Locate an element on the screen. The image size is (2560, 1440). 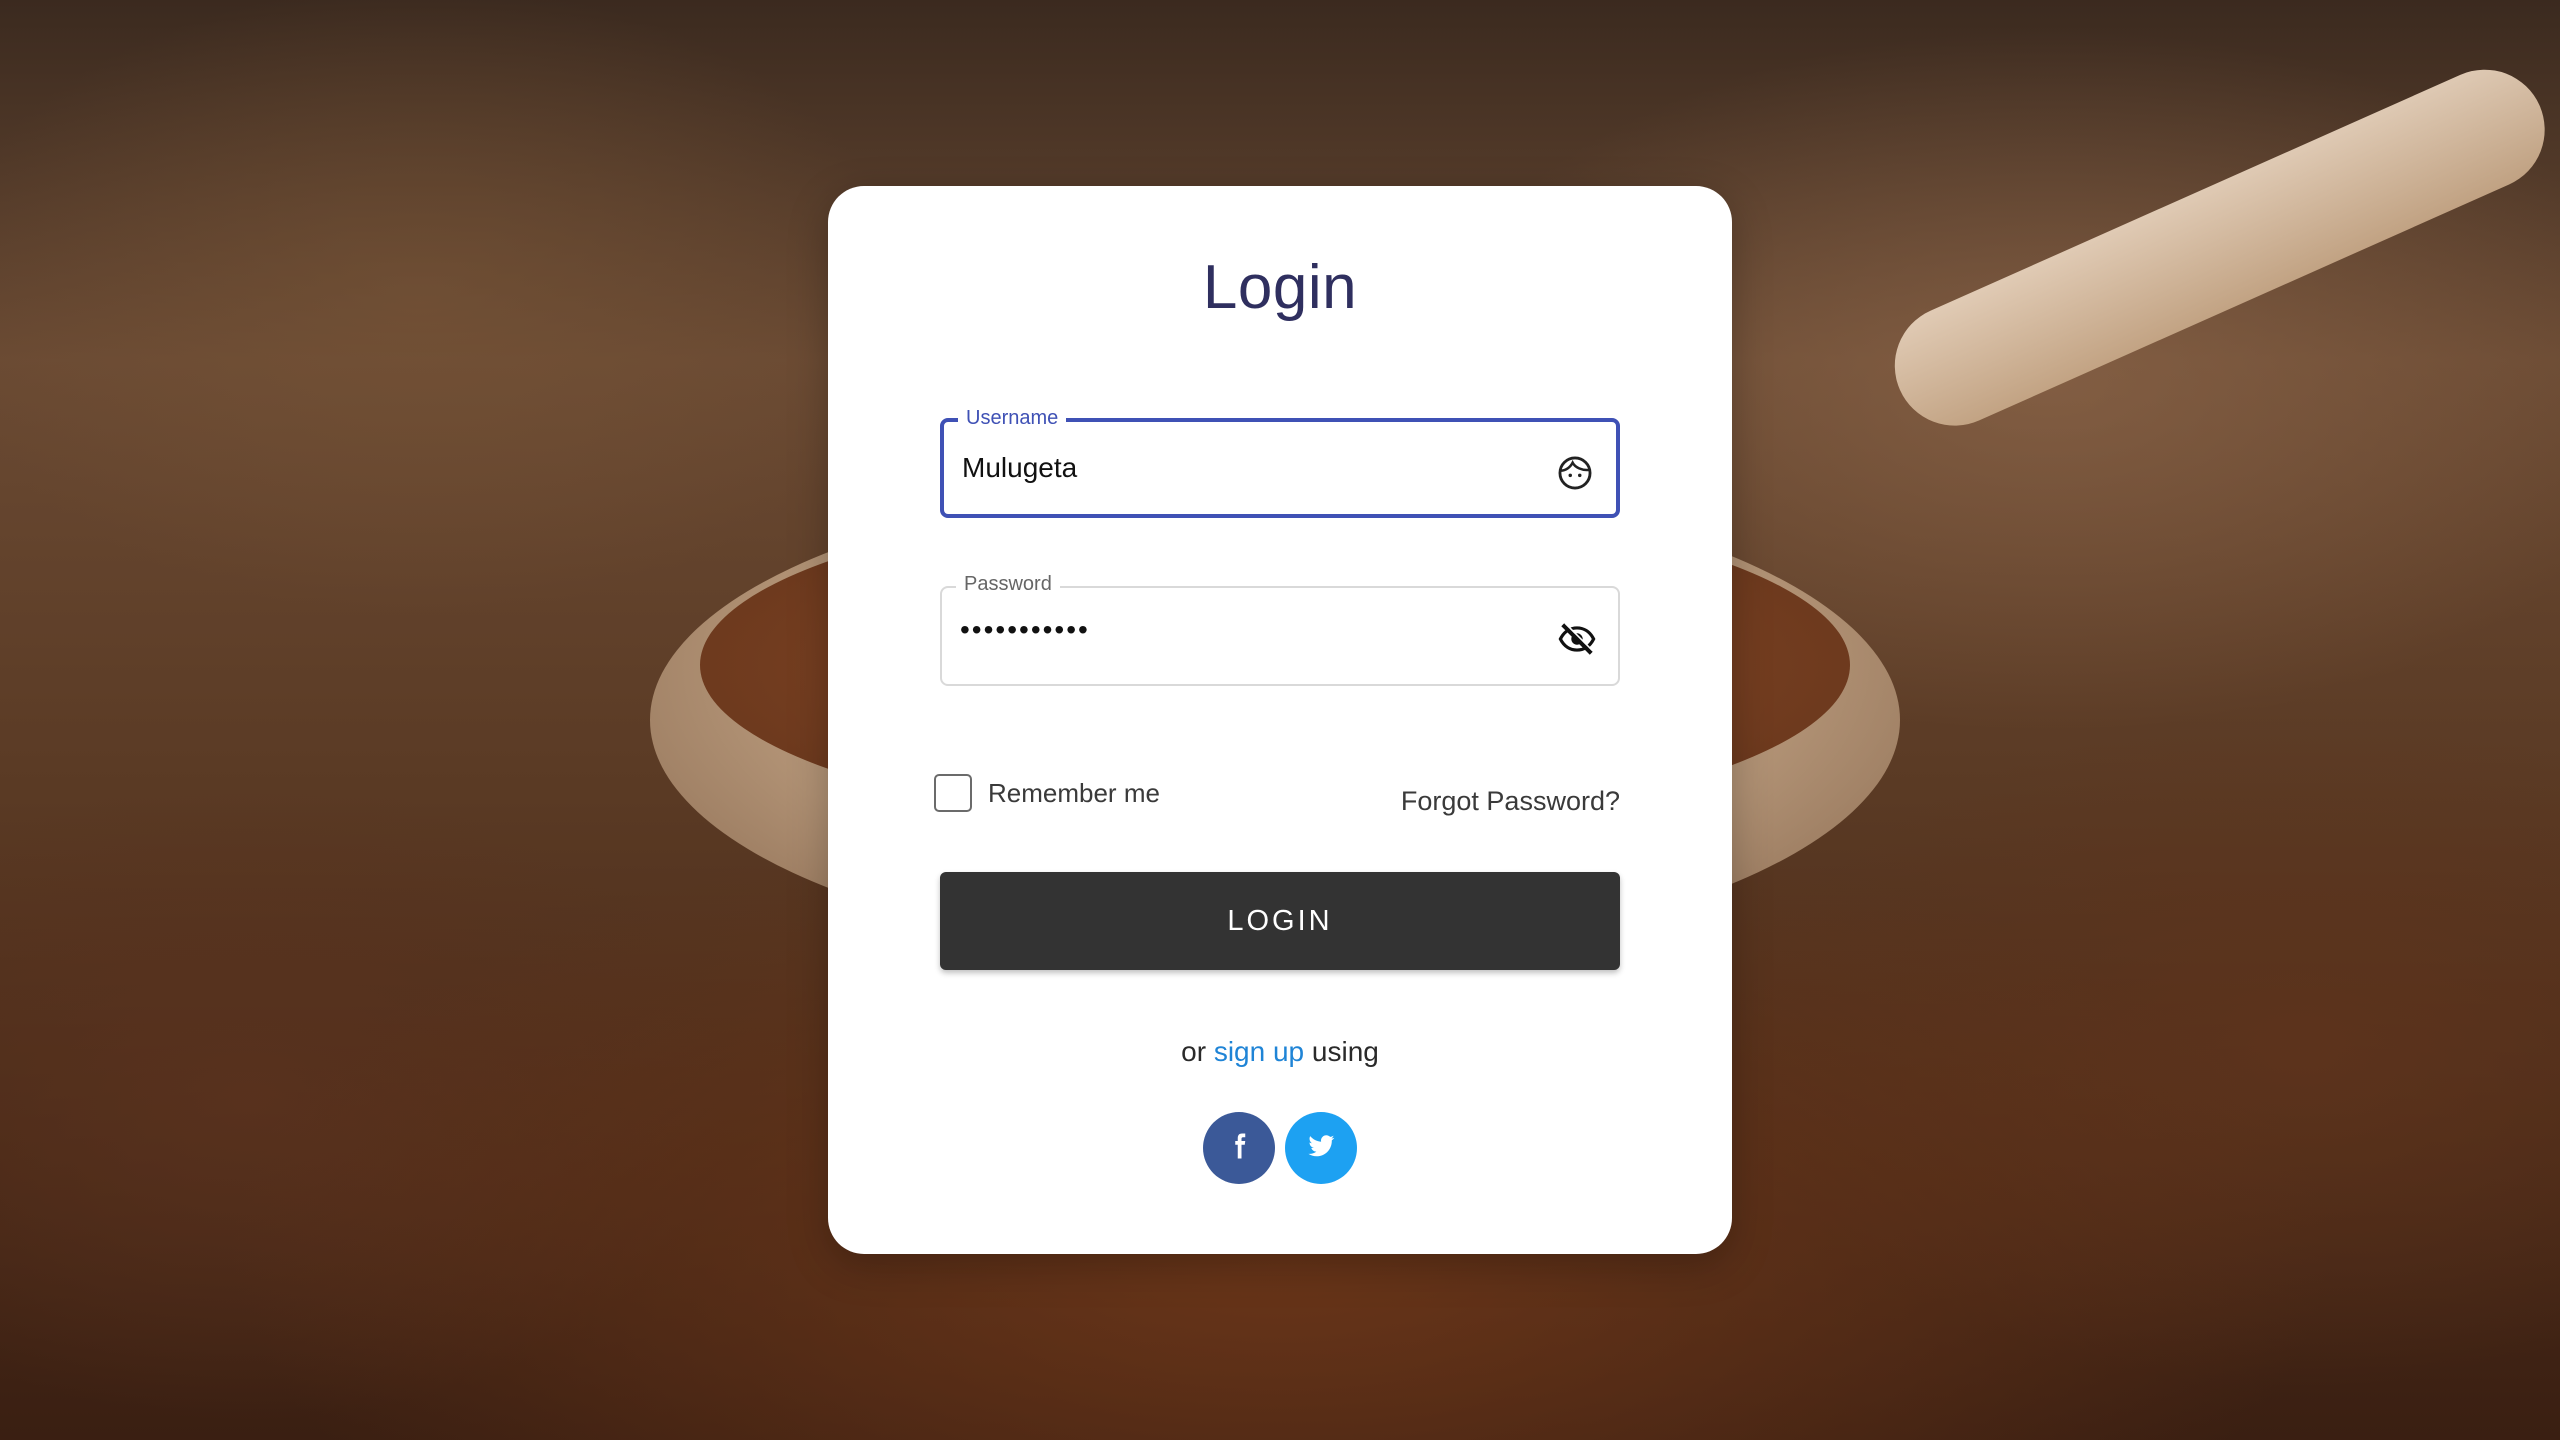
username-field: Username Mulugeta is located at coordinates (1280, 462).